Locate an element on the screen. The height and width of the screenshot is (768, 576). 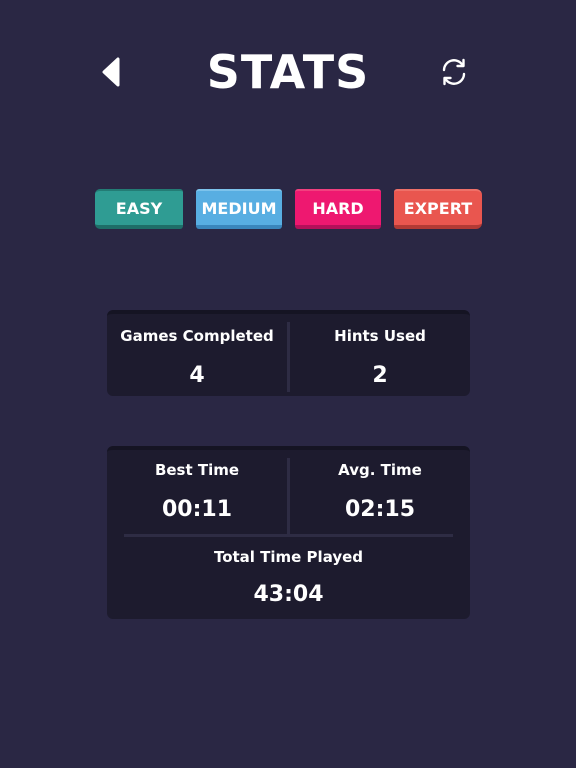
tab-easy: EASY is located at coordinates (139, 209).